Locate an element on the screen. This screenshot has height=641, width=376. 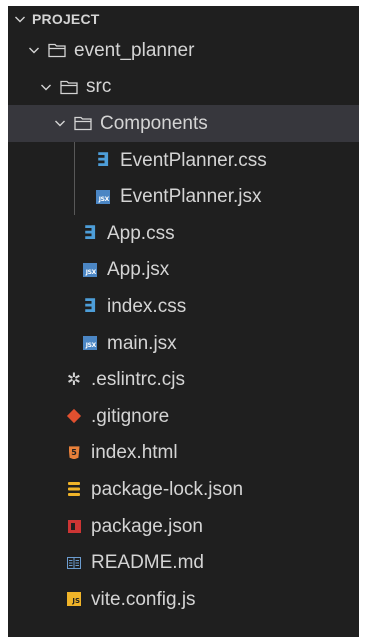
tree-file-eventplanner-jsx: JSX EventPlanner.jsx is located at coordinates (183, 196).